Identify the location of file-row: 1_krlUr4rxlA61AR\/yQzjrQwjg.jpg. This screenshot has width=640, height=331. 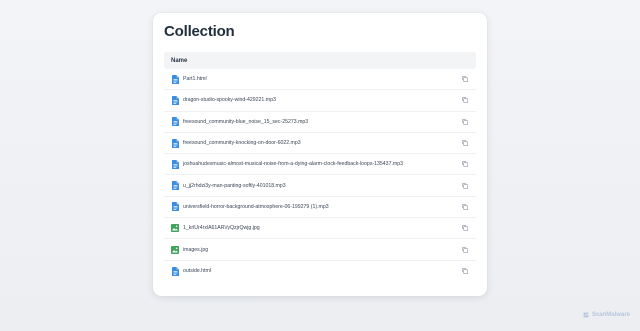
(320, 229).